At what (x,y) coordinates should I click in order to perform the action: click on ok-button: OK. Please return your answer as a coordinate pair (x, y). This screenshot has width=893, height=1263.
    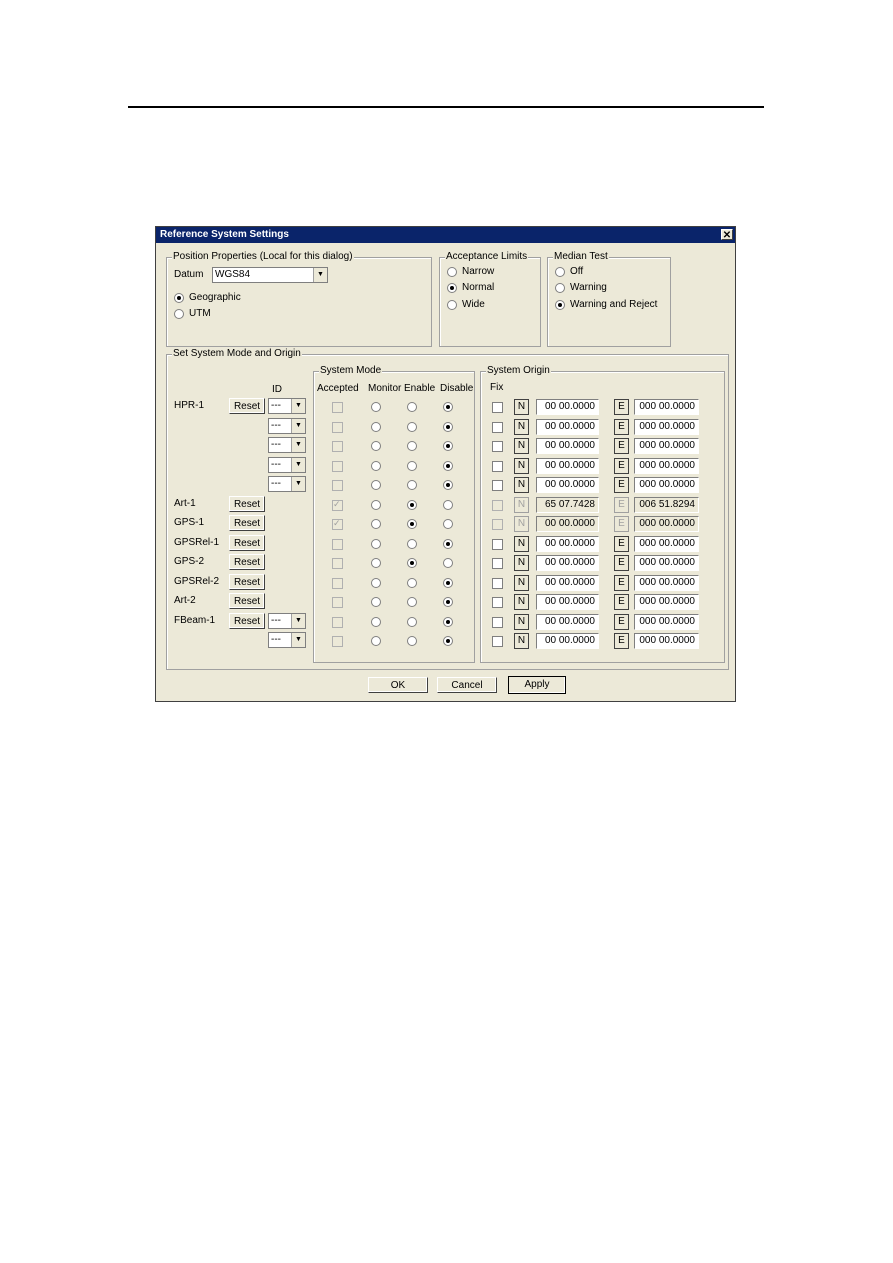
    Looking at the image, I should click on (398, 685).